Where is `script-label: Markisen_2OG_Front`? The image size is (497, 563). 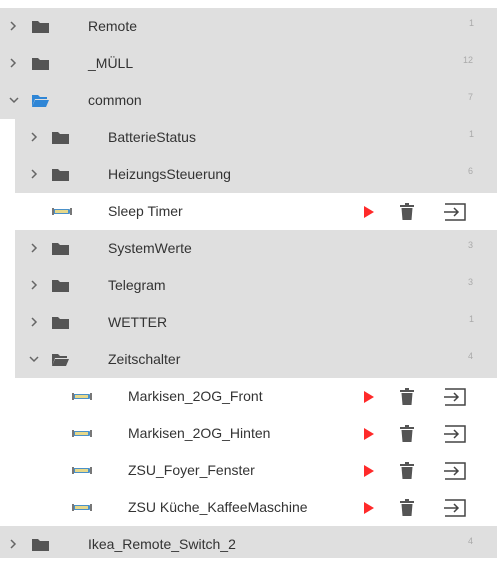 script-label: Markisen_2OG_Front is located at coordinates (195, 396).